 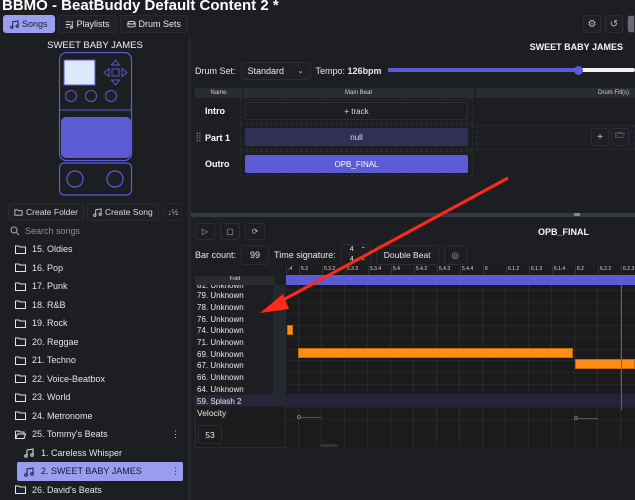 I want to click on lane-label: 64. Unknown, so click(x=234, y=390).